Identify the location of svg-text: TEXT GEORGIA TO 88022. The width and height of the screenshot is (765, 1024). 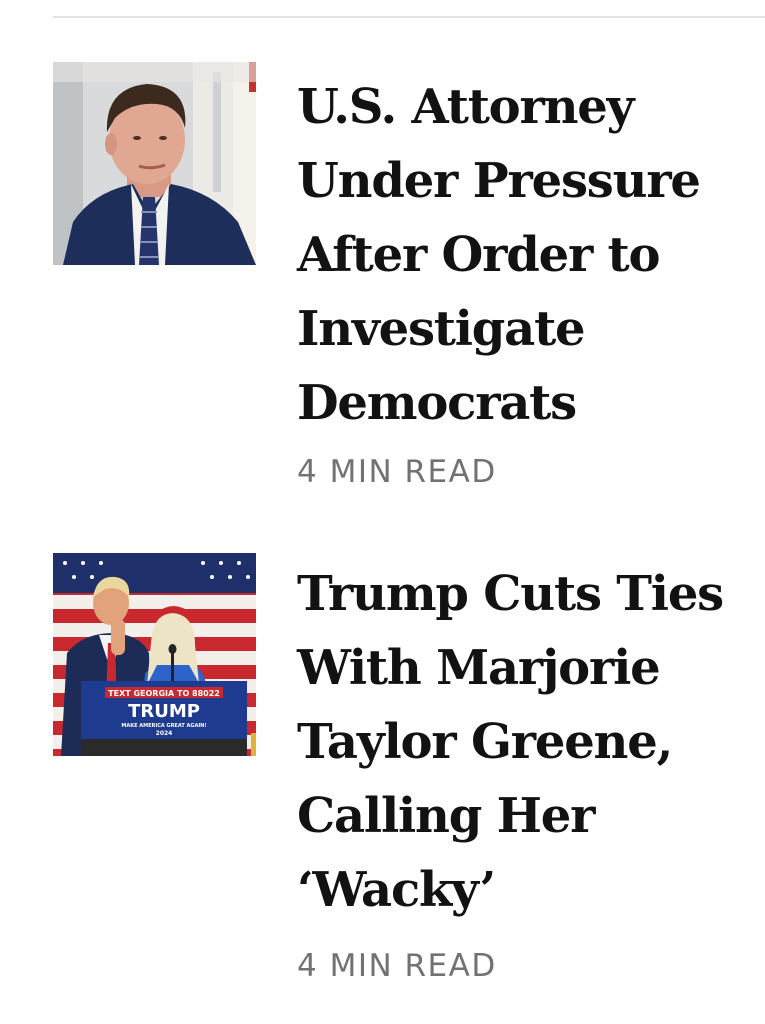
(164, 693).